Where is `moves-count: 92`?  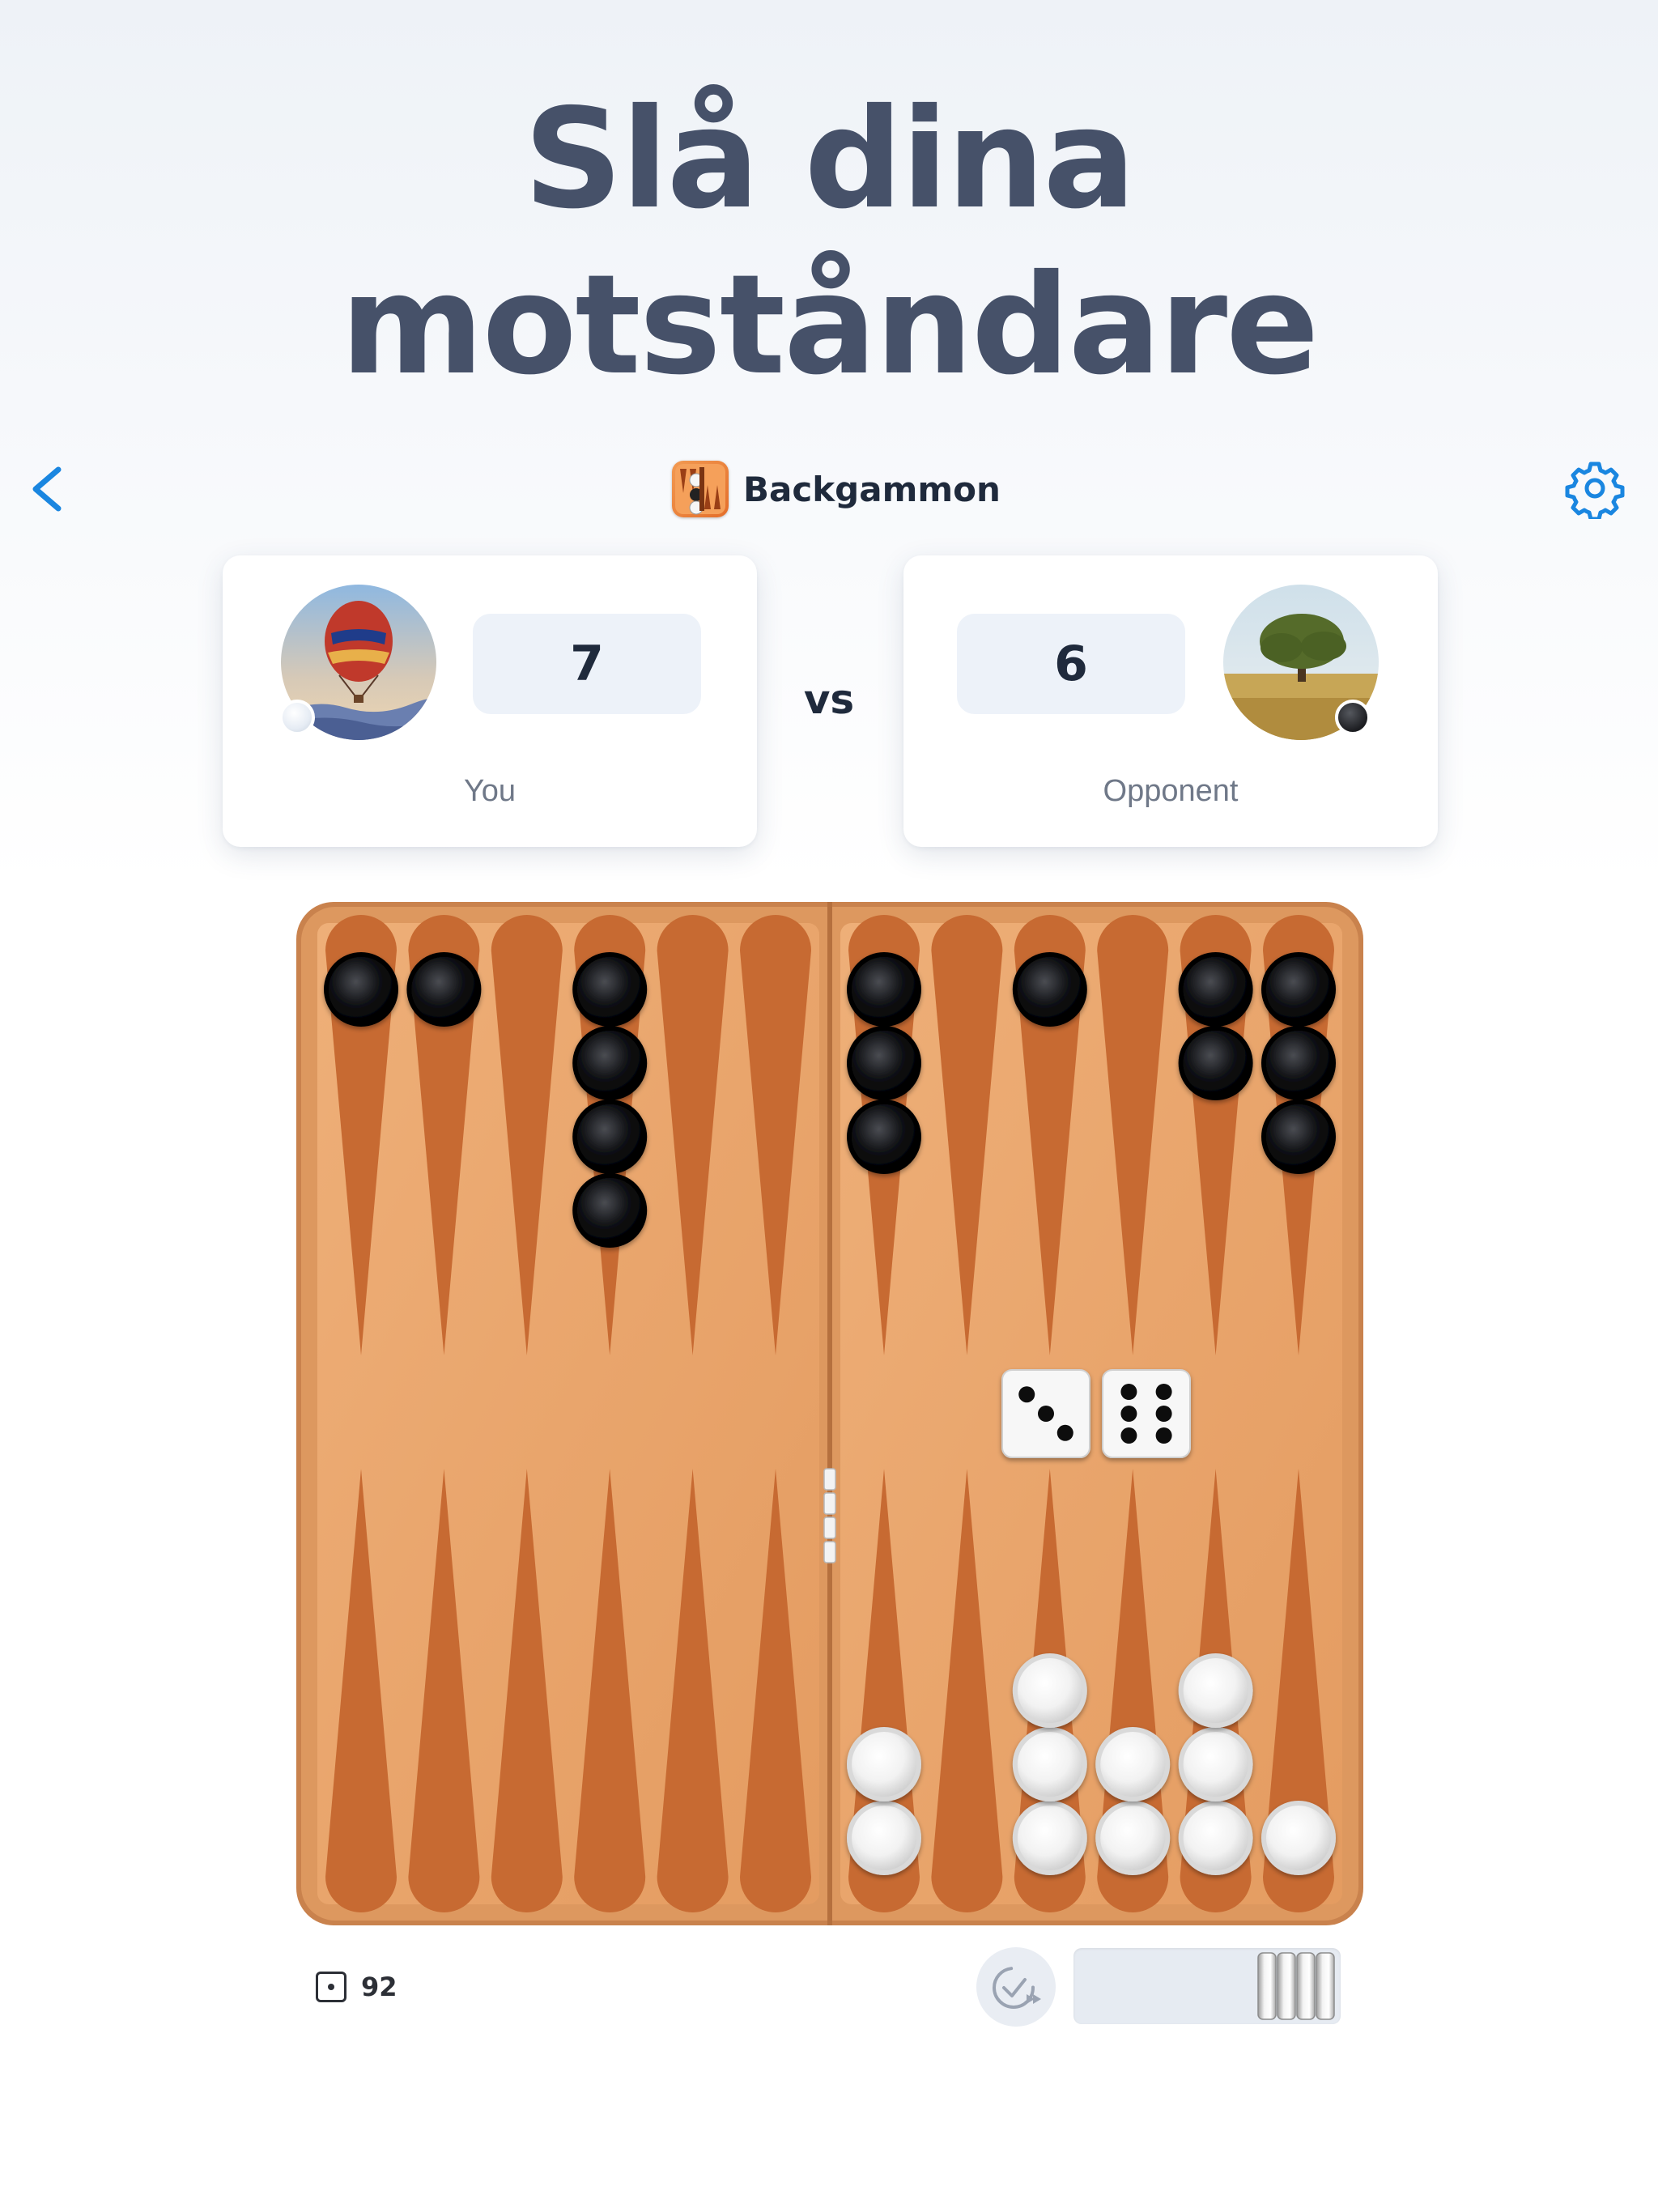 moves-count: 92 is located at coordinates (379, 1987).